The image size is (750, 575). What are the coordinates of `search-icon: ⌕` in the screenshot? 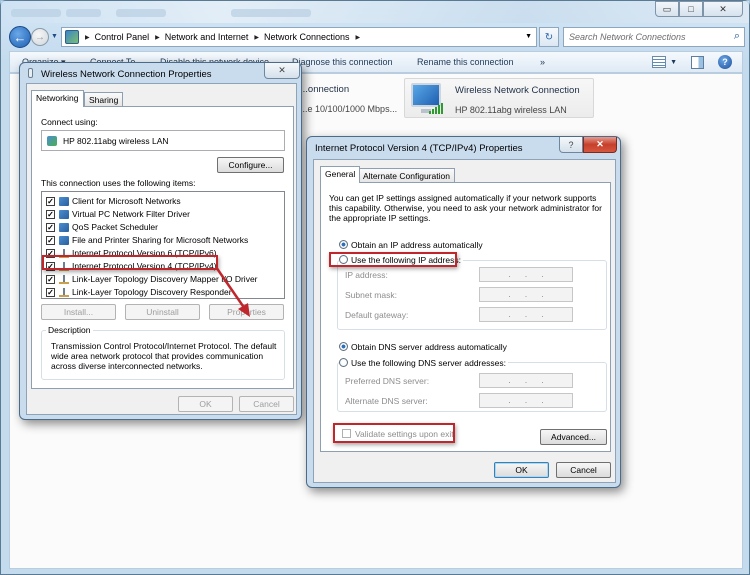 It's located at (737, 36).